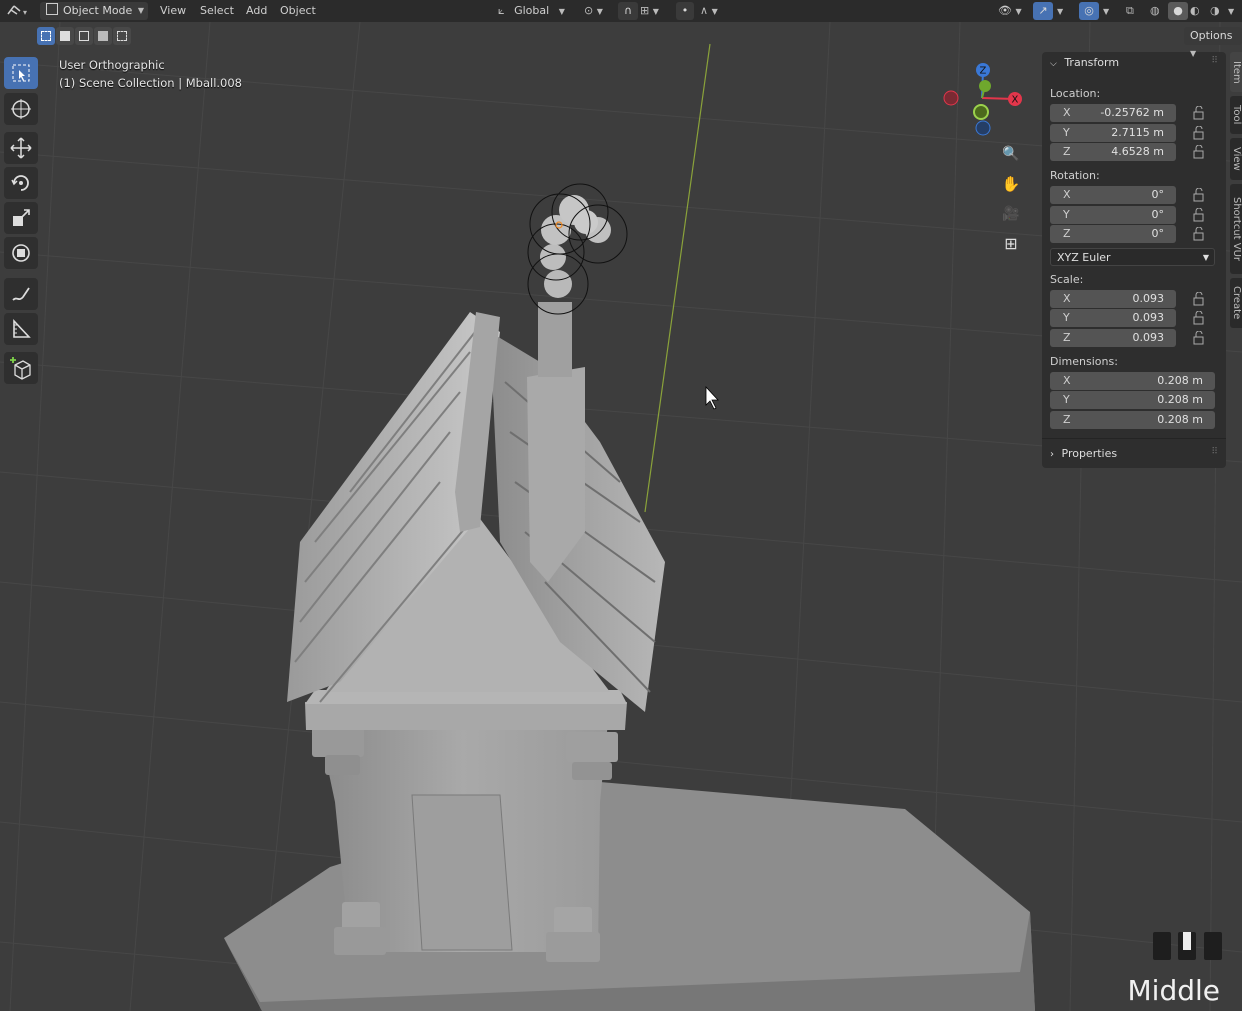  Describe the element at coordinates (1213, 42) in the screenshot. I see `options-dropdown: Options ▼` at that location.